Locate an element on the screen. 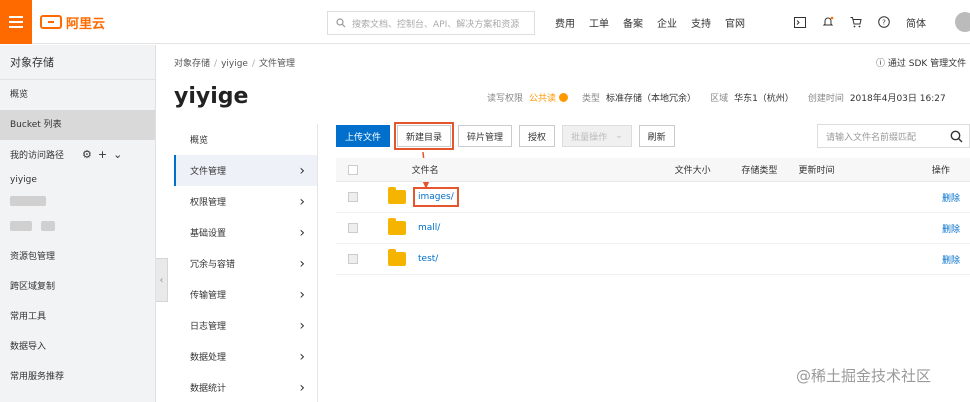  sidebar-item-tools: 常用工具 is located at coordinates (77, 317).